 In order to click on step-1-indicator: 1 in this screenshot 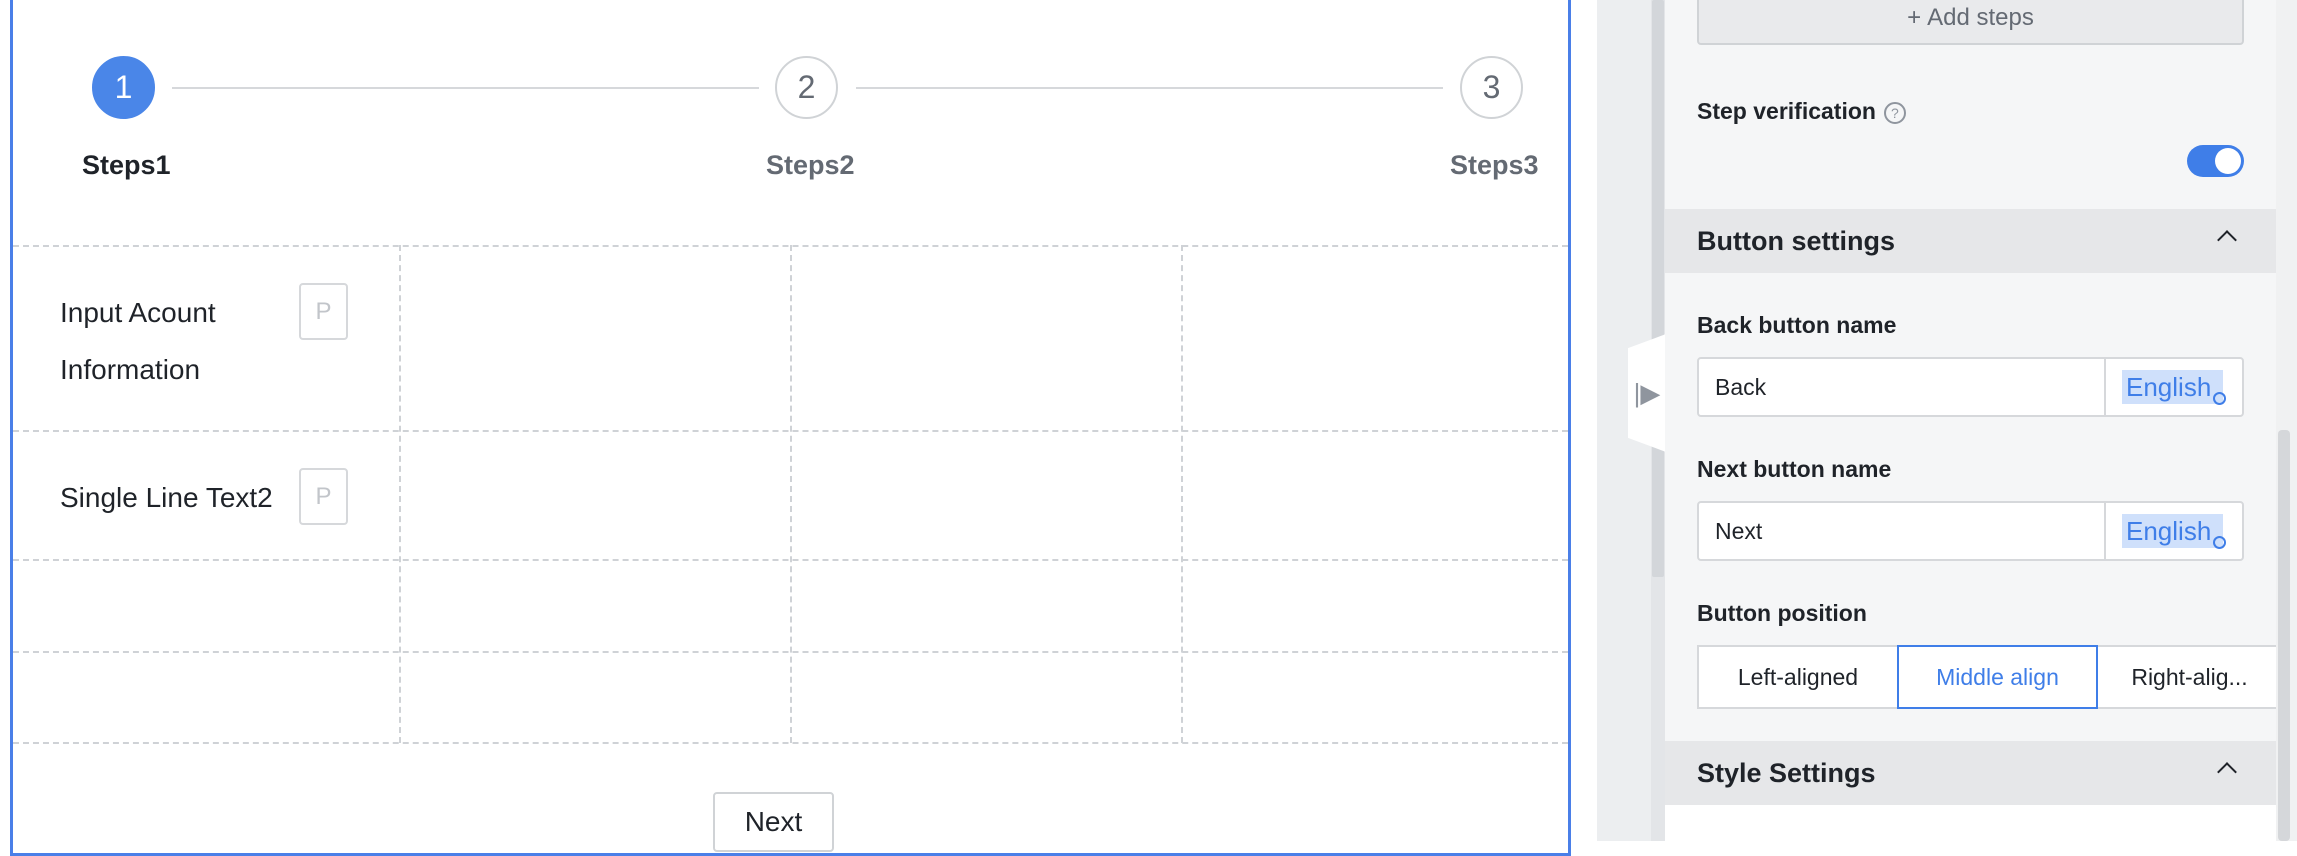, I will do `click(123, 87)`.